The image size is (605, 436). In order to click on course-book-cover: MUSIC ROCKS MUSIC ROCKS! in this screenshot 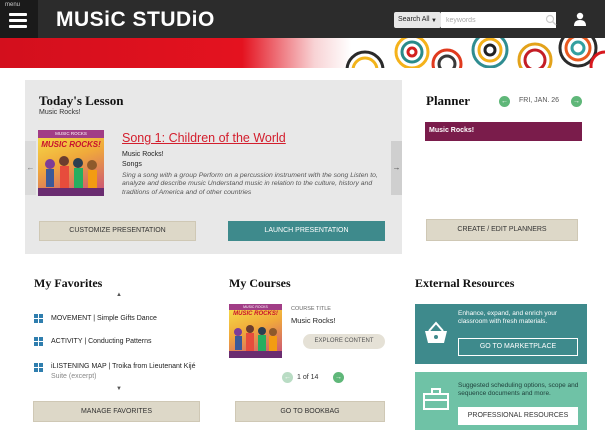, I will do `click(255, 331)`.